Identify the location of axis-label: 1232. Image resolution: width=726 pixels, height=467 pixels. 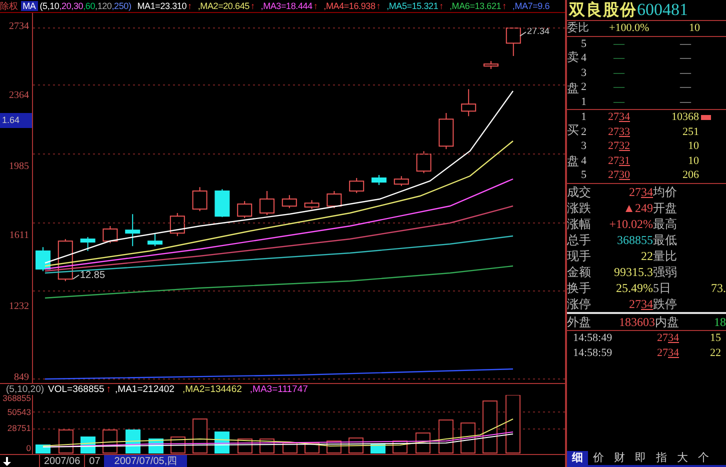
(19, 306).